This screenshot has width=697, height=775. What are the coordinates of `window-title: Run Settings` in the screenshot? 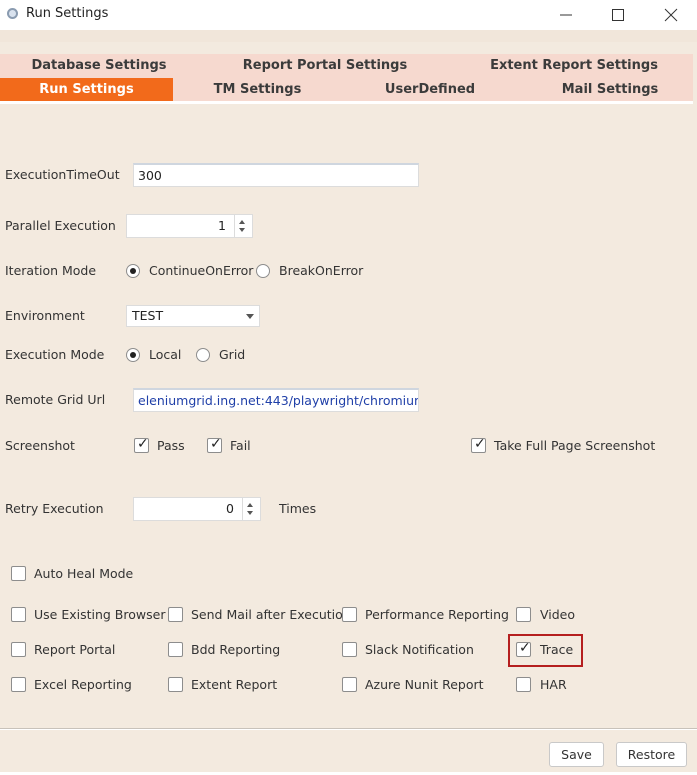 It's located at (67, 13).